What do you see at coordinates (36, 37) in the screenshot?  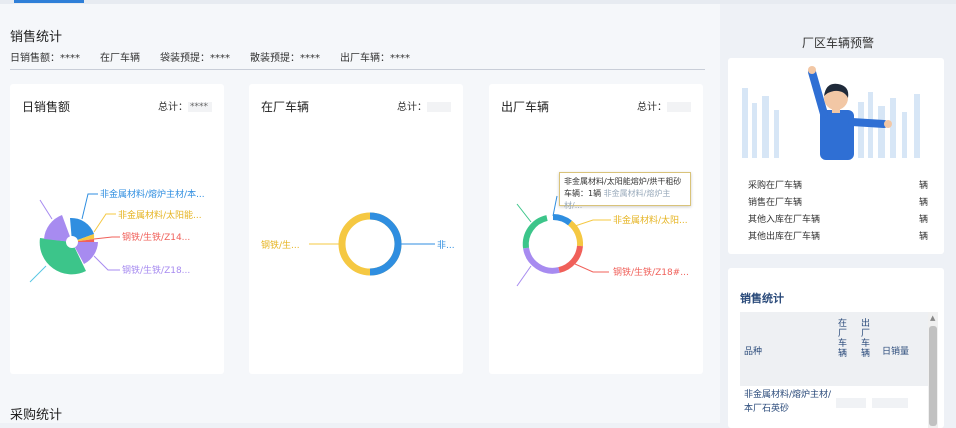 I see `sales-section-title: 销售统计` at bounding box center [36, 37].